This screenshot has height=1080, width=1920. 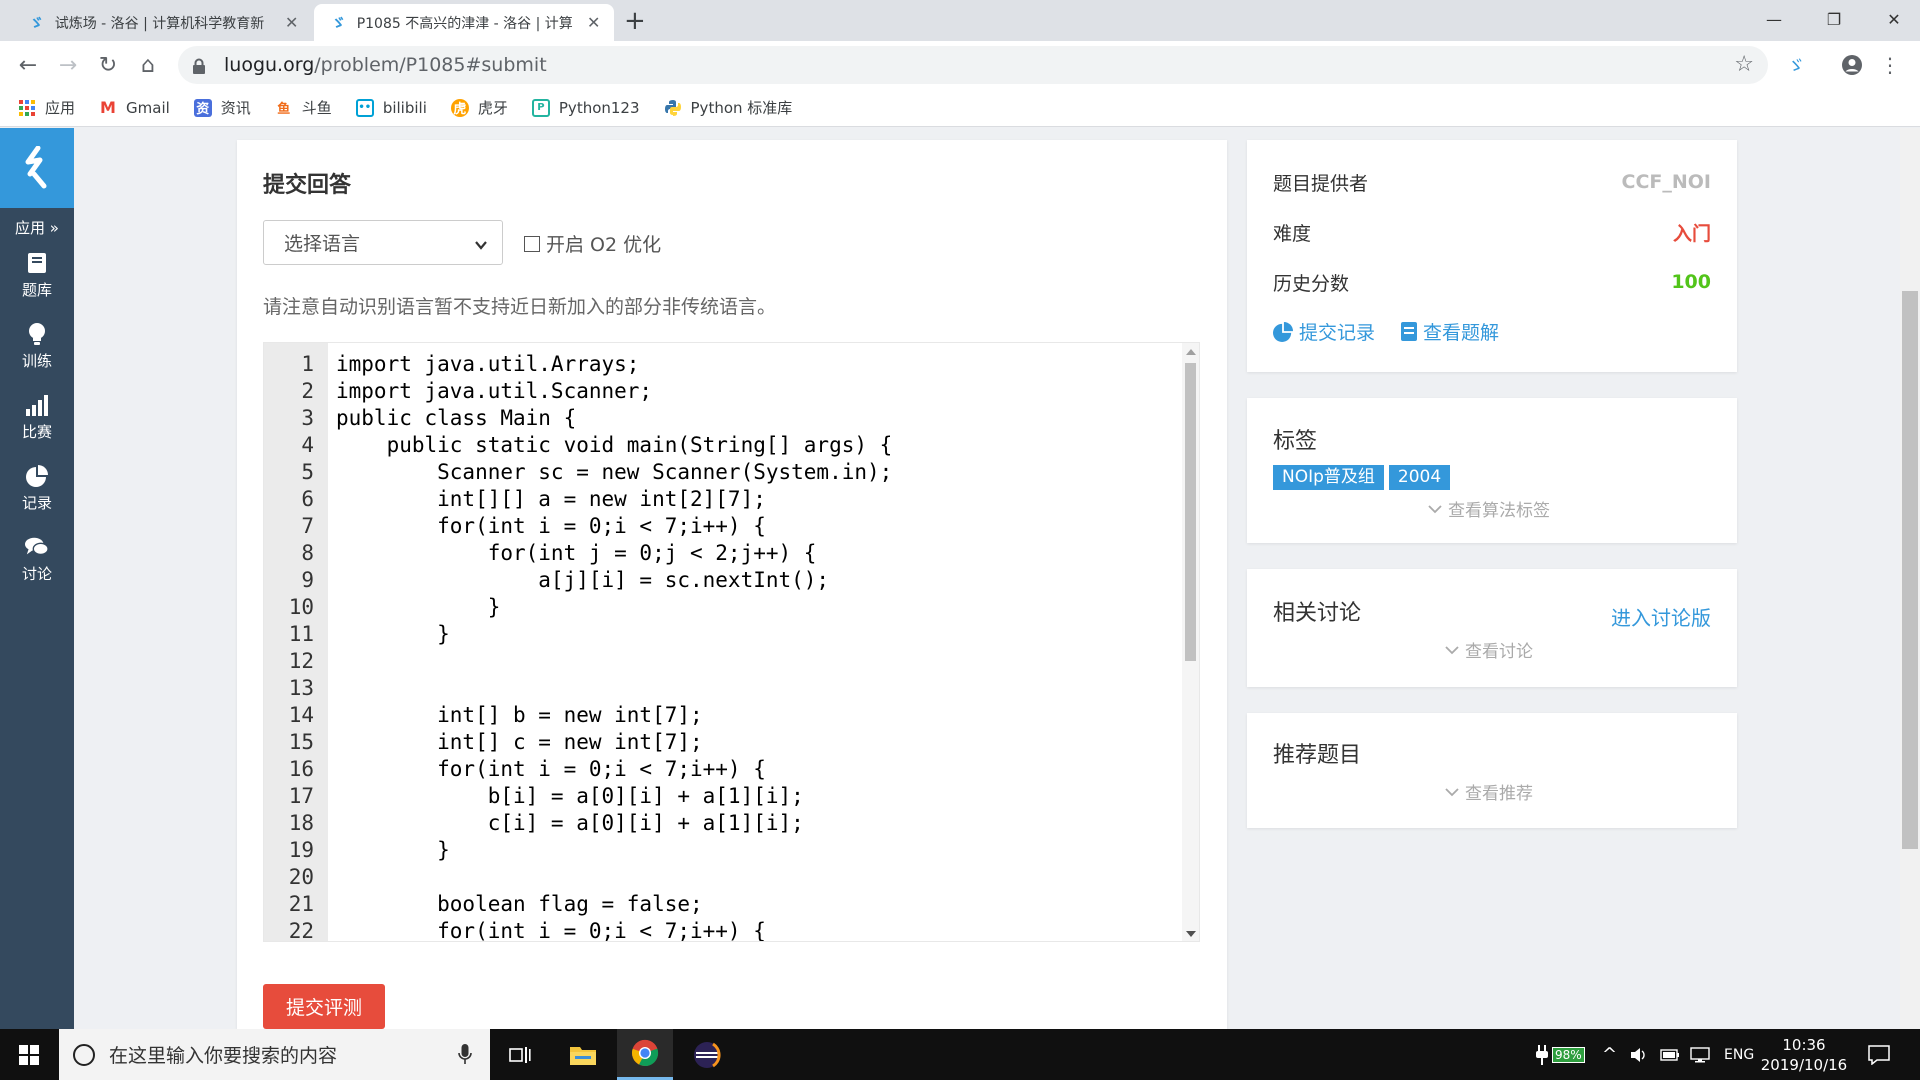 What do you see at coordinates (84, 1054) in the screenshot?
I see `cortana-circle-icon` at bounding box center [84, 1054].